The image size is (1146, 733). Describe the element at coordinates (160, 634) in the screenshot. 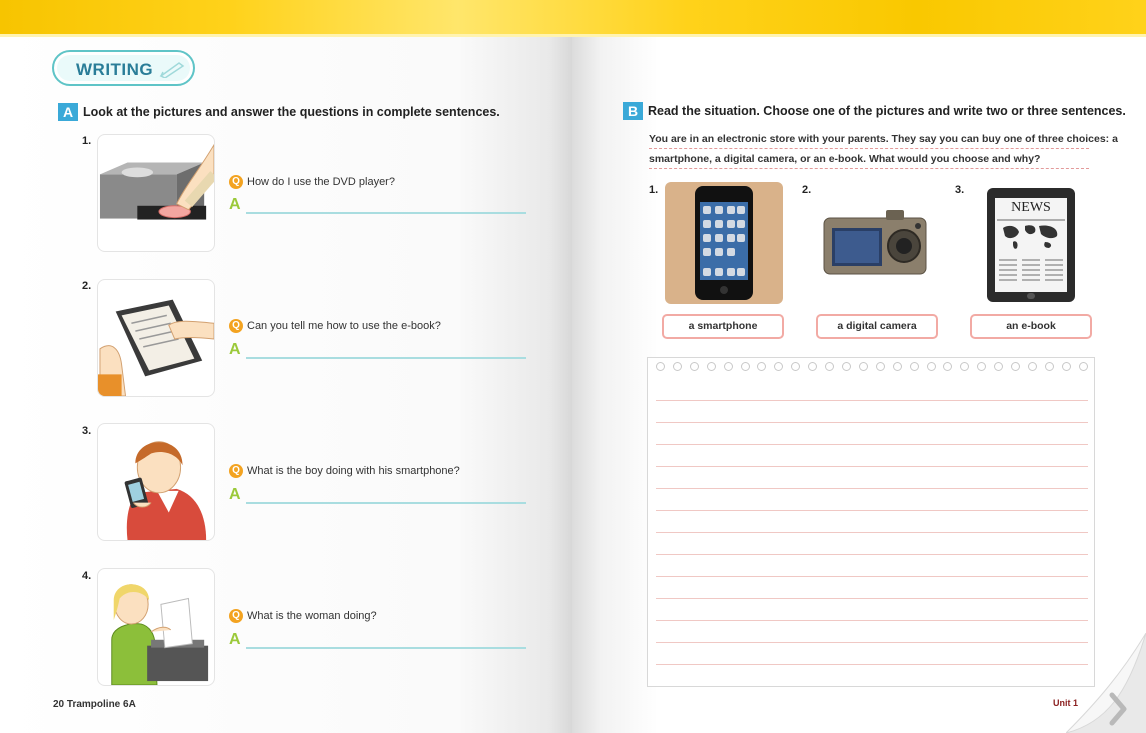

I see `woman-scanner-illustration` at that location.